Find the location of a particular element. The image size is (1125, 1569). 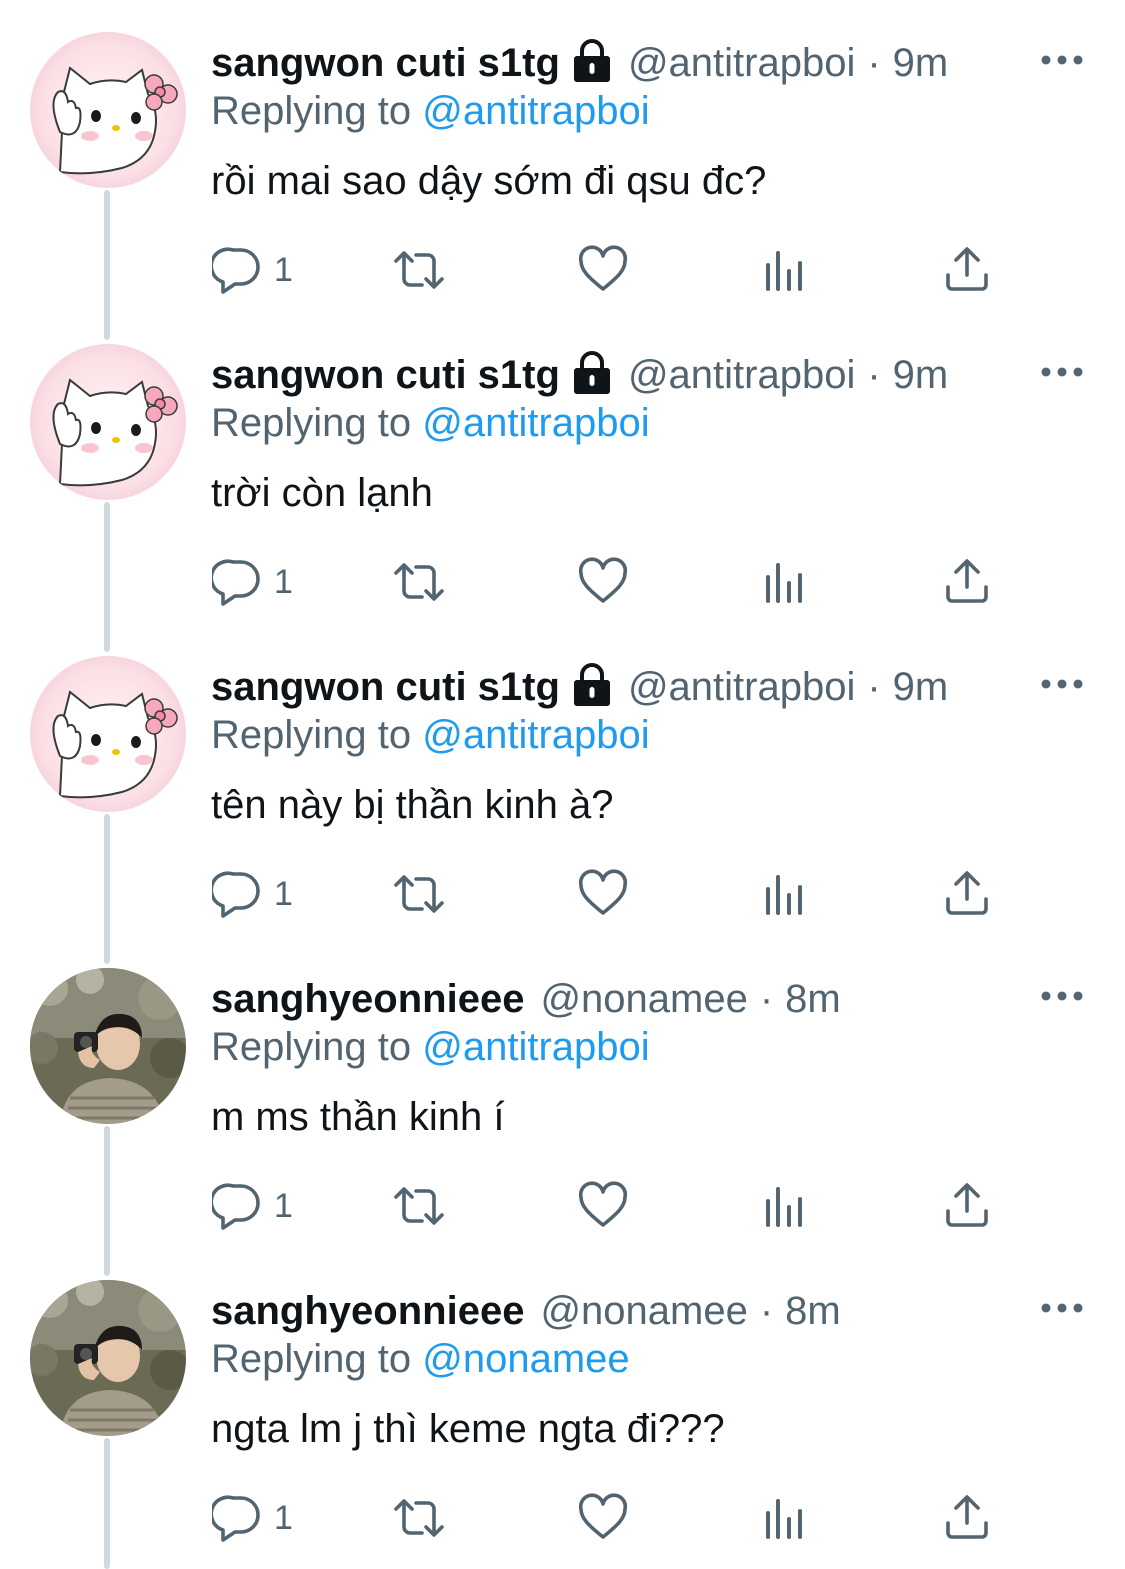

replying-to-handle: @nonamee is located at coordinates (525, 1359).